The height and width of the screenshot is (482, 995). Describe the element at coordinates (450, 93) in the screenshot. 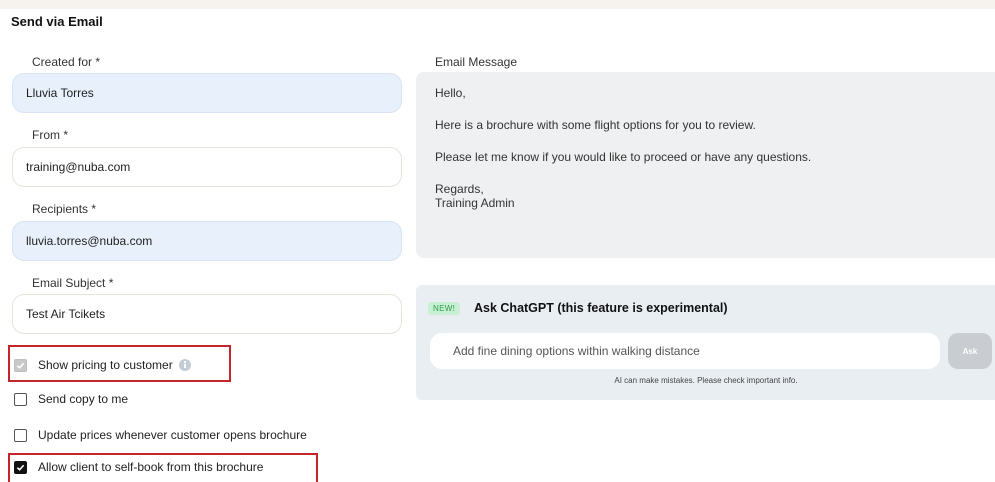

I see `message-line: Hello,` at that location.